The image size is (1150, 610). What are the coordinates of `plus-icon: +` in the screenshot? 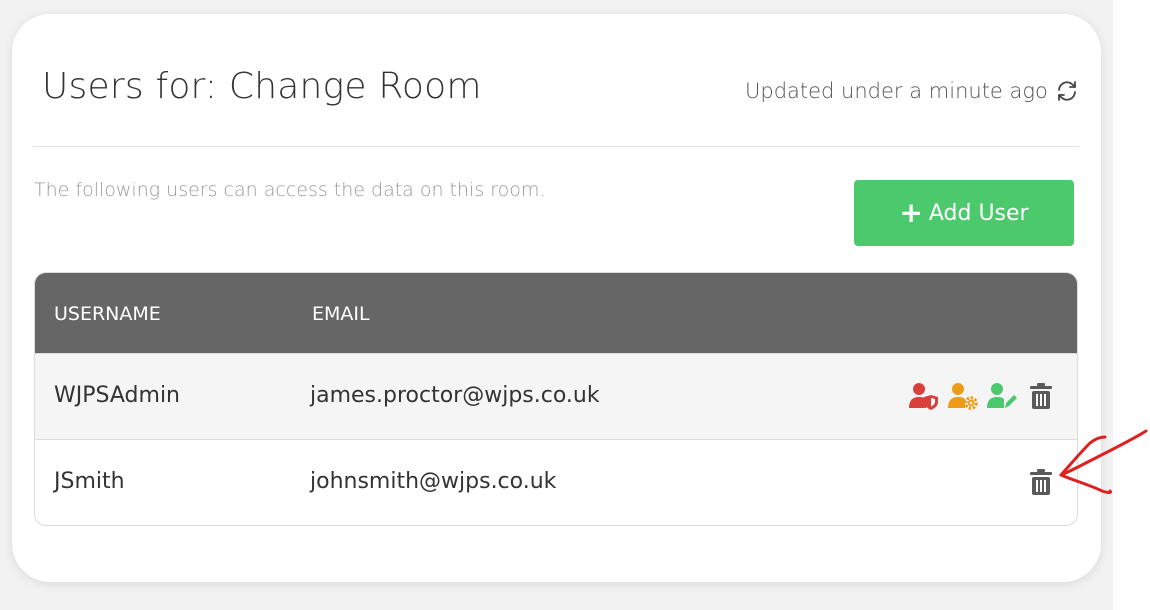 It's located at (911, 212).